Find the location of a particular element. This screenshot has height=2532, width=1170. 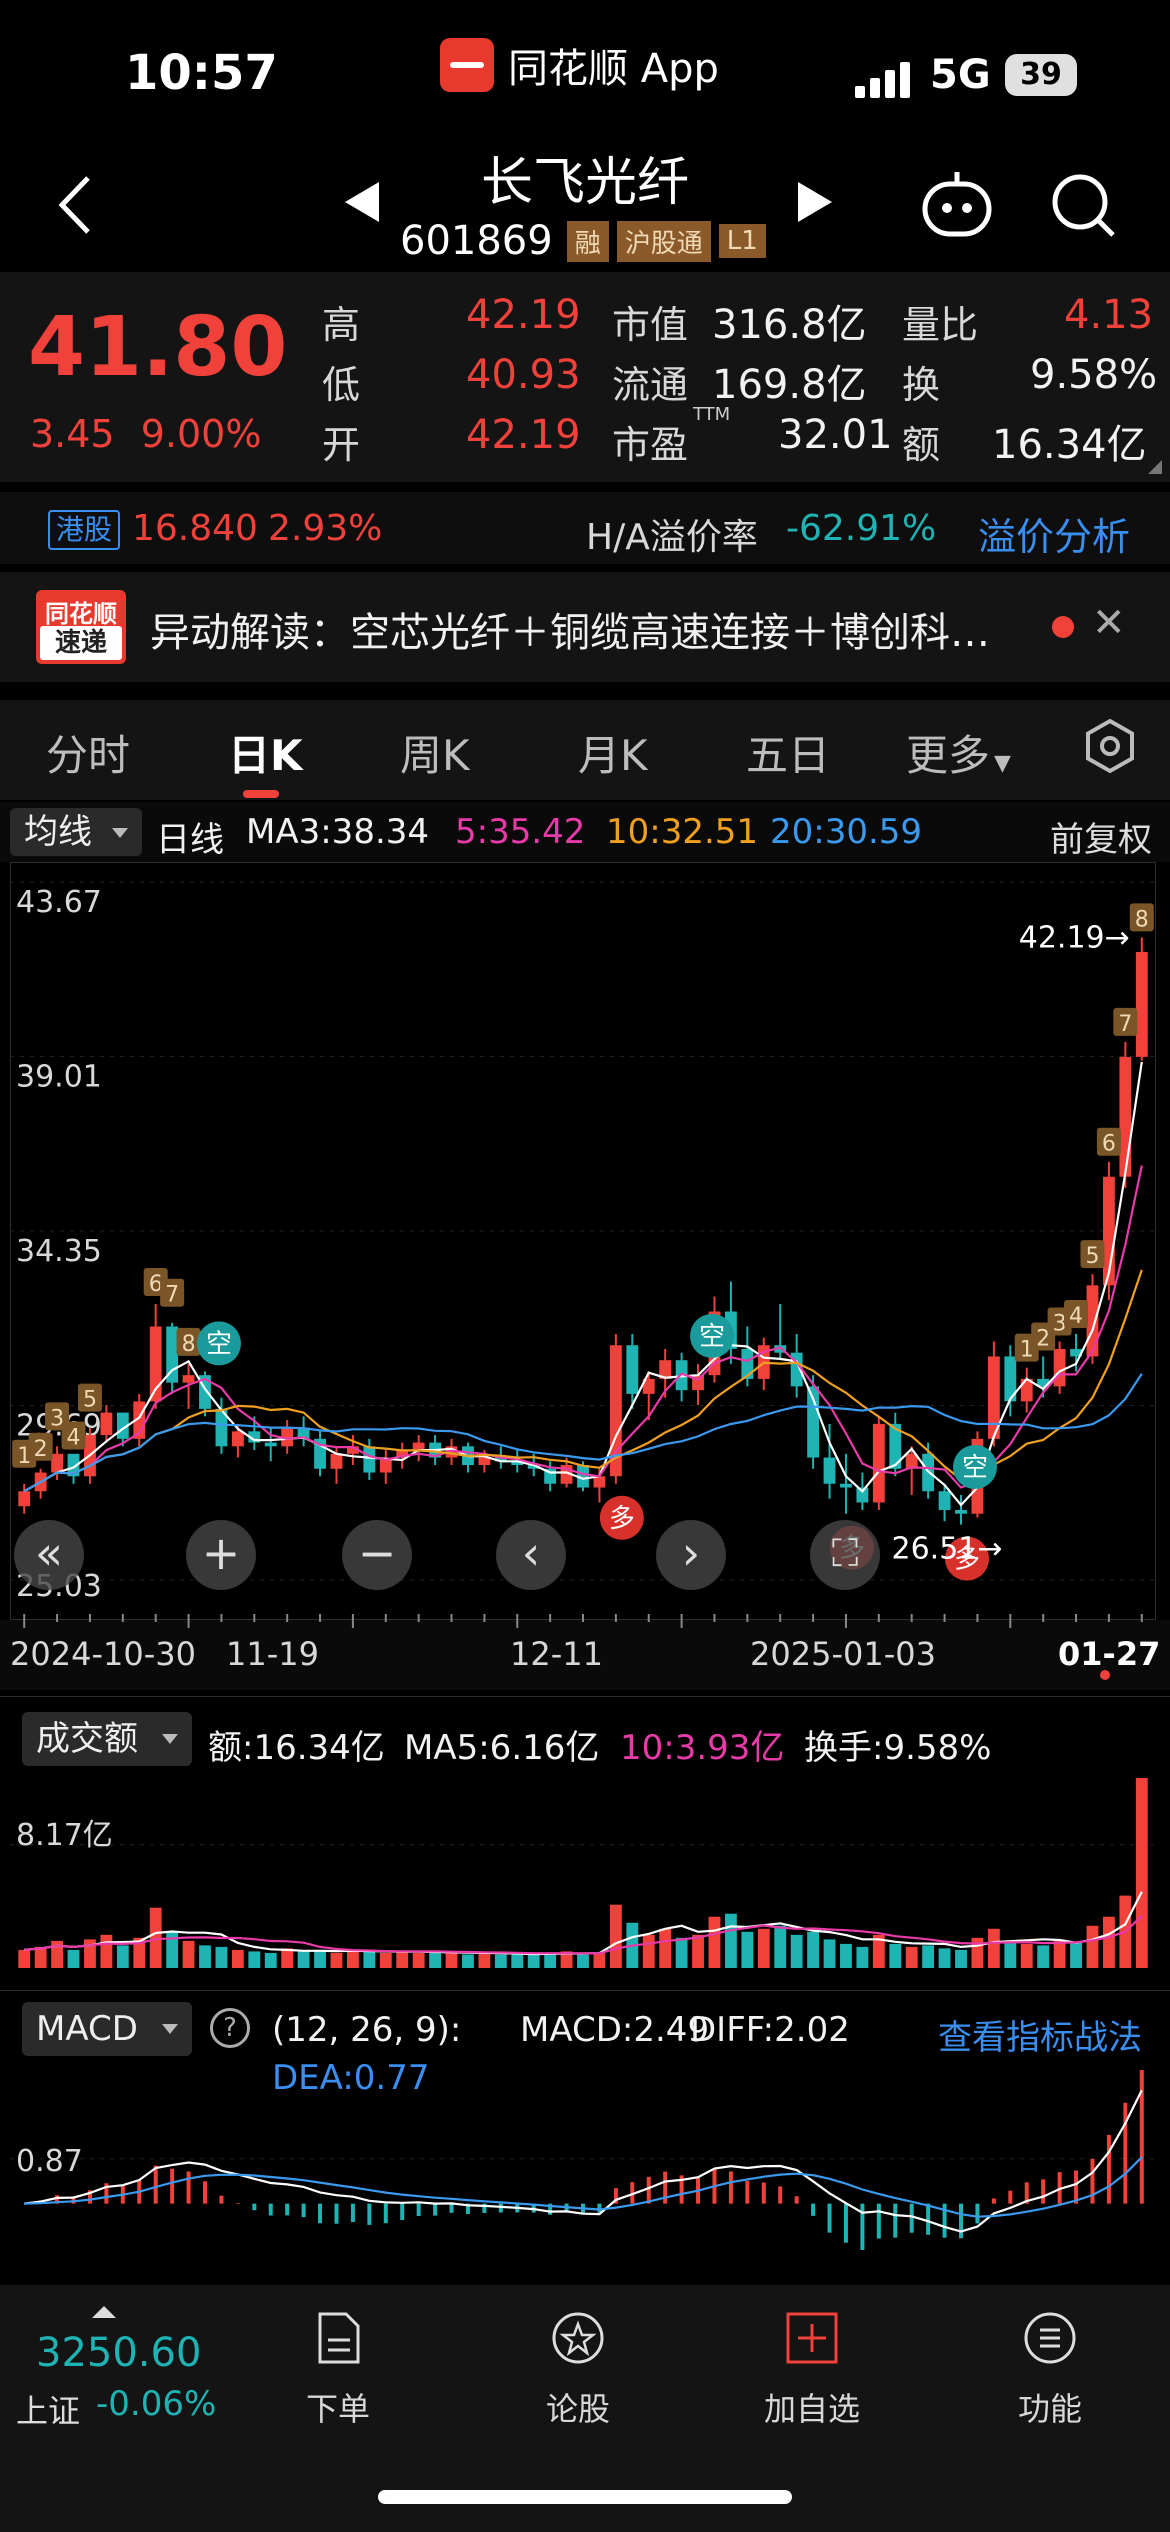

volume-y-tick-label: 8.17亿 is located at coordinates (64, 1835).